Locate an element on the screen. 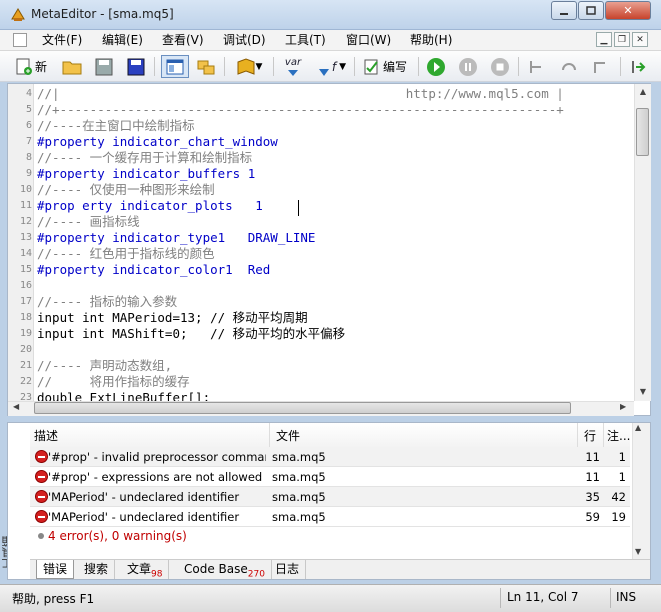  close-icon: ✕ is located at coordinates (628, 10).